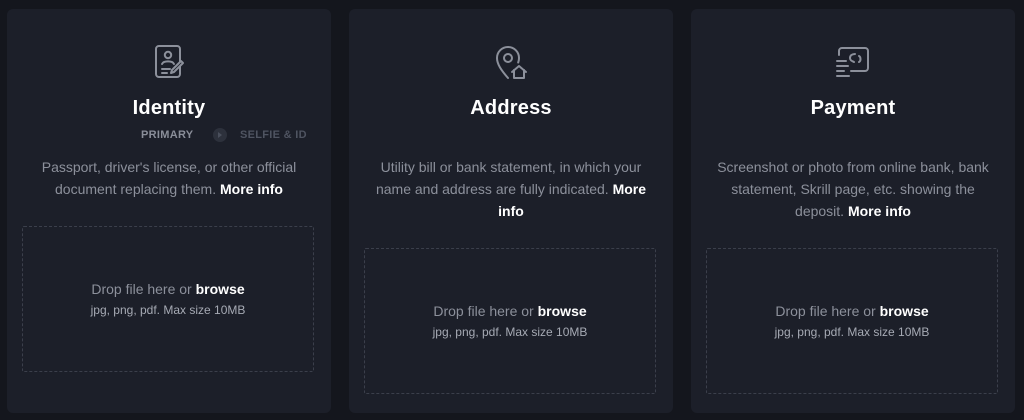  Describe the element at coordinates (220, 135) in the screenshot. I see `subtab-arrow-icon` at that location.